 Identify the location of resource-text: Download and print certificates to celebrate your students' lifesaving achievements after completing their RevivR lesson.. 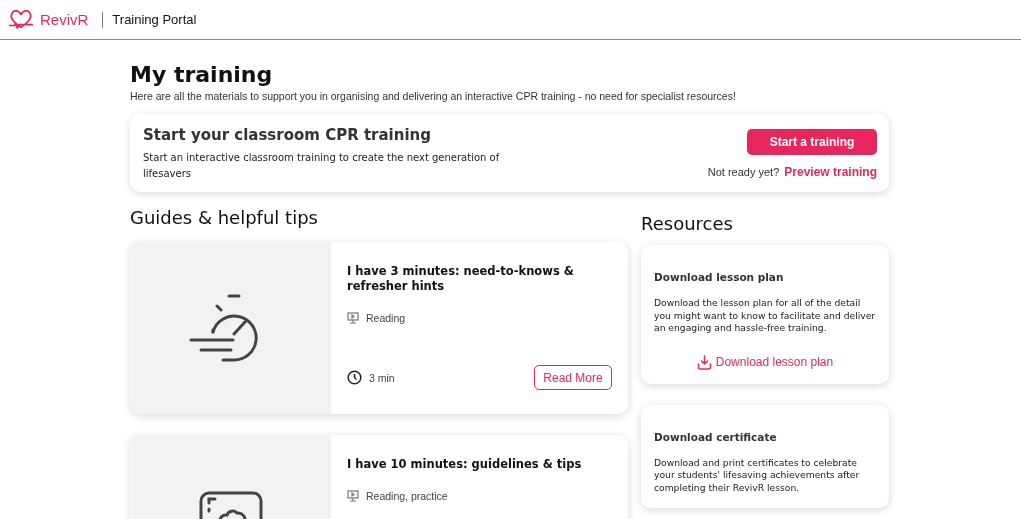
(757, 475).